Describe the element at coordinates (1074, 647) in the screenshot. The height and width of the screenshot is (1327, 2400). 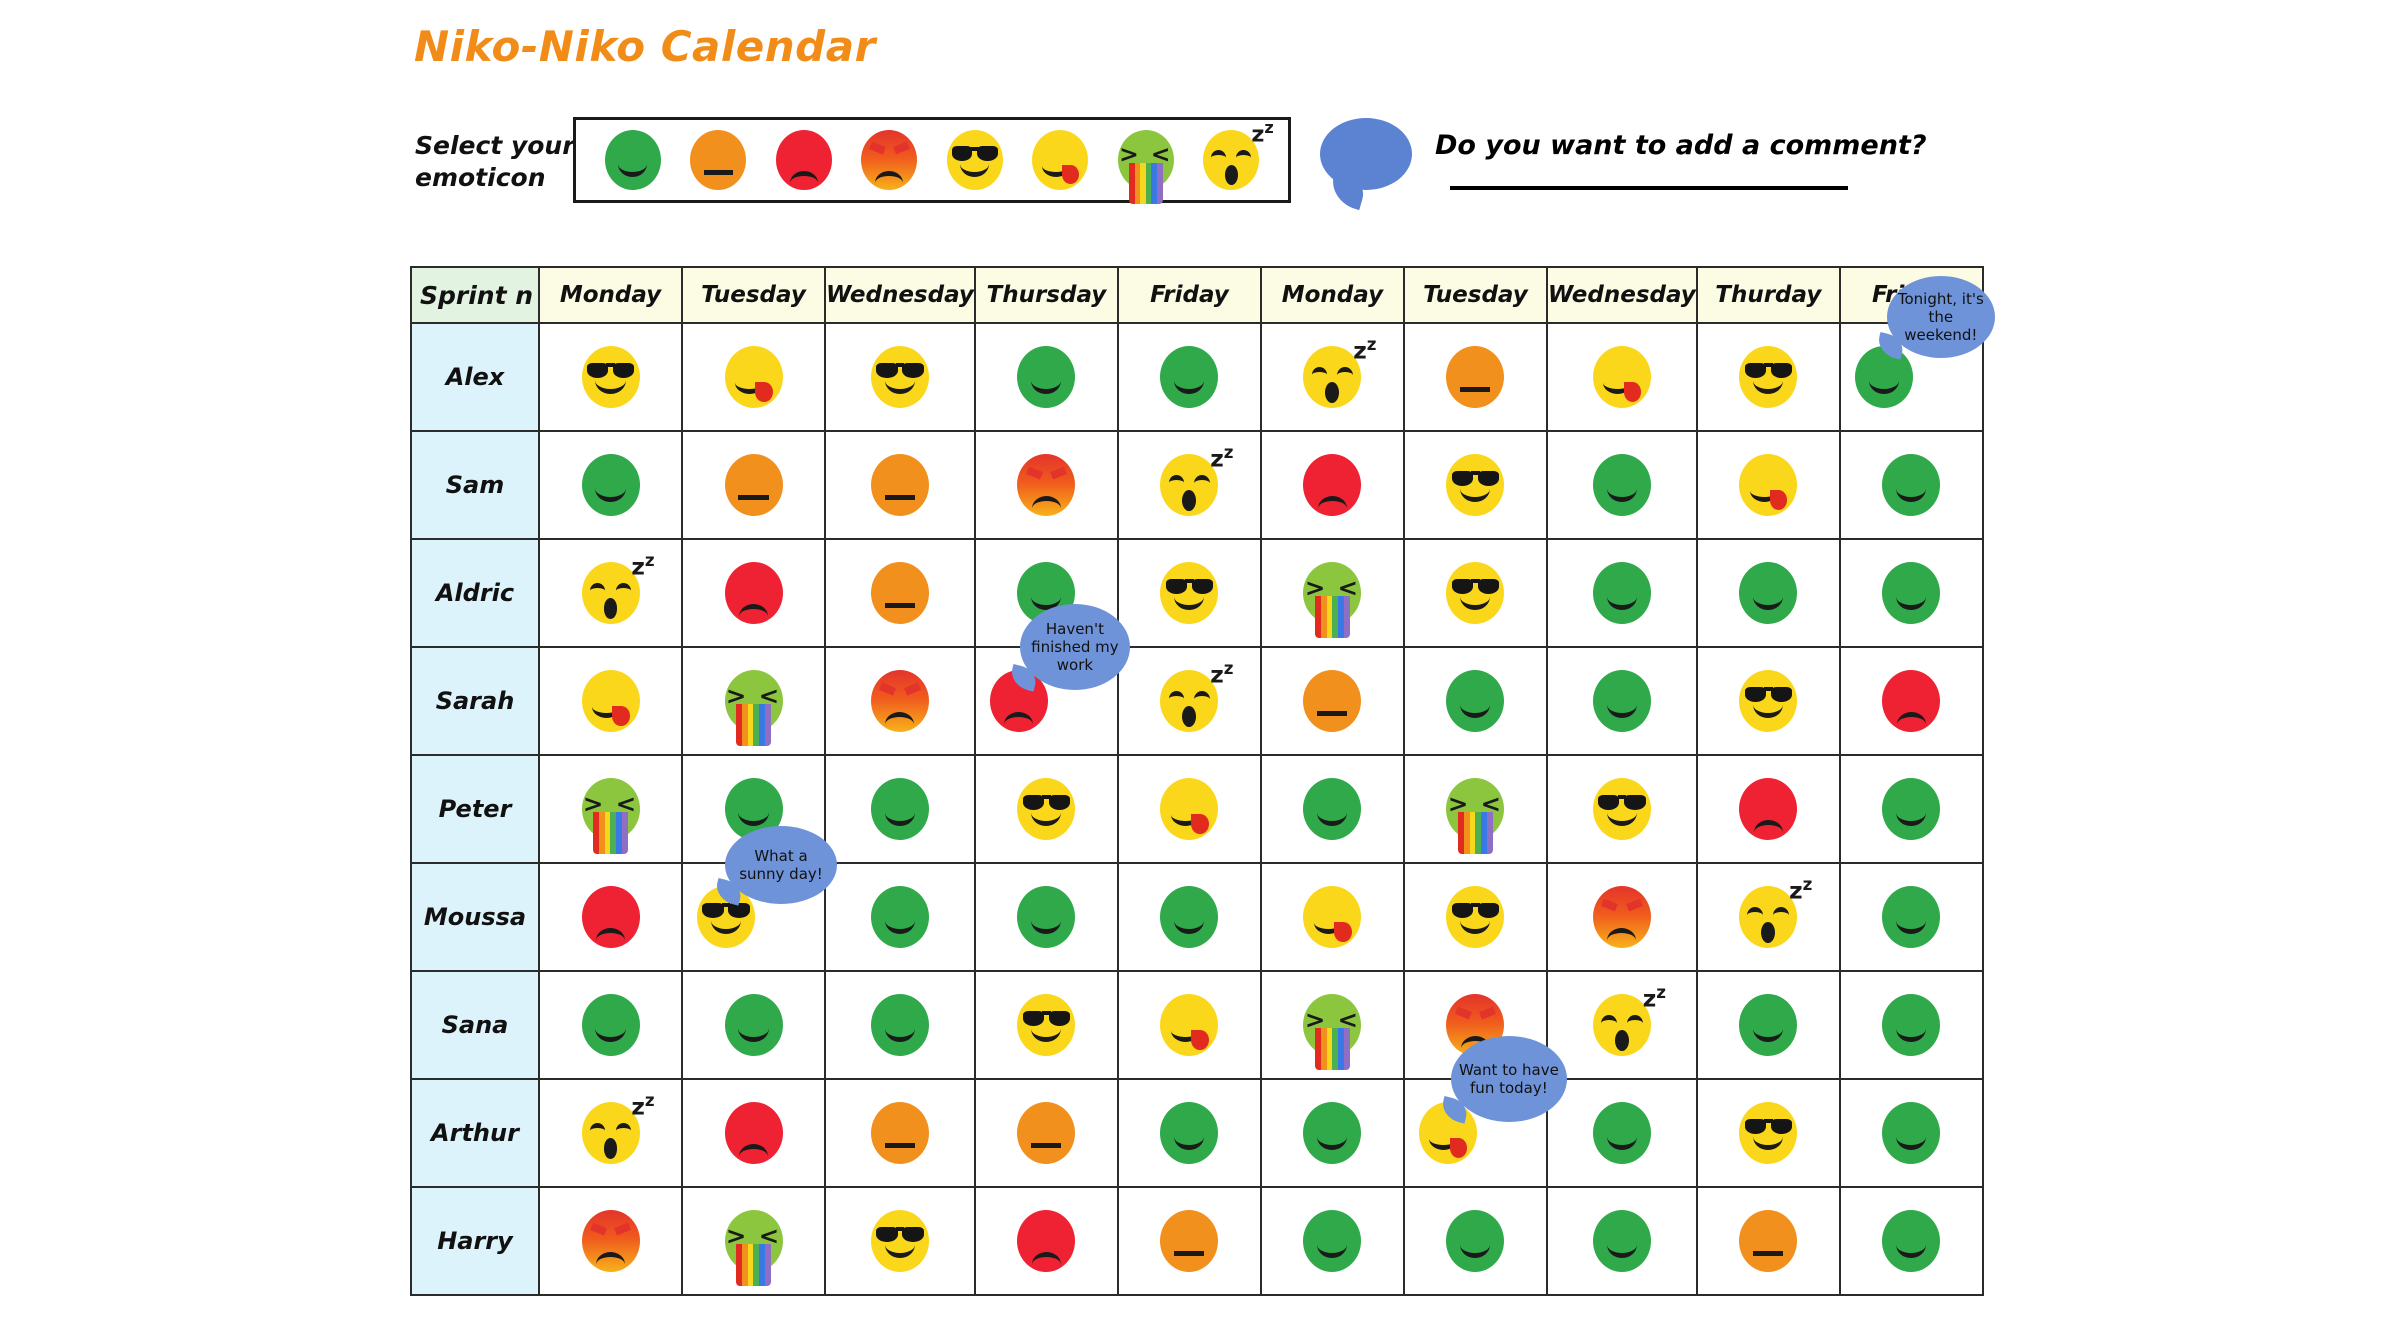
I see `comment-bubble: Haven't finished my work` at that location.